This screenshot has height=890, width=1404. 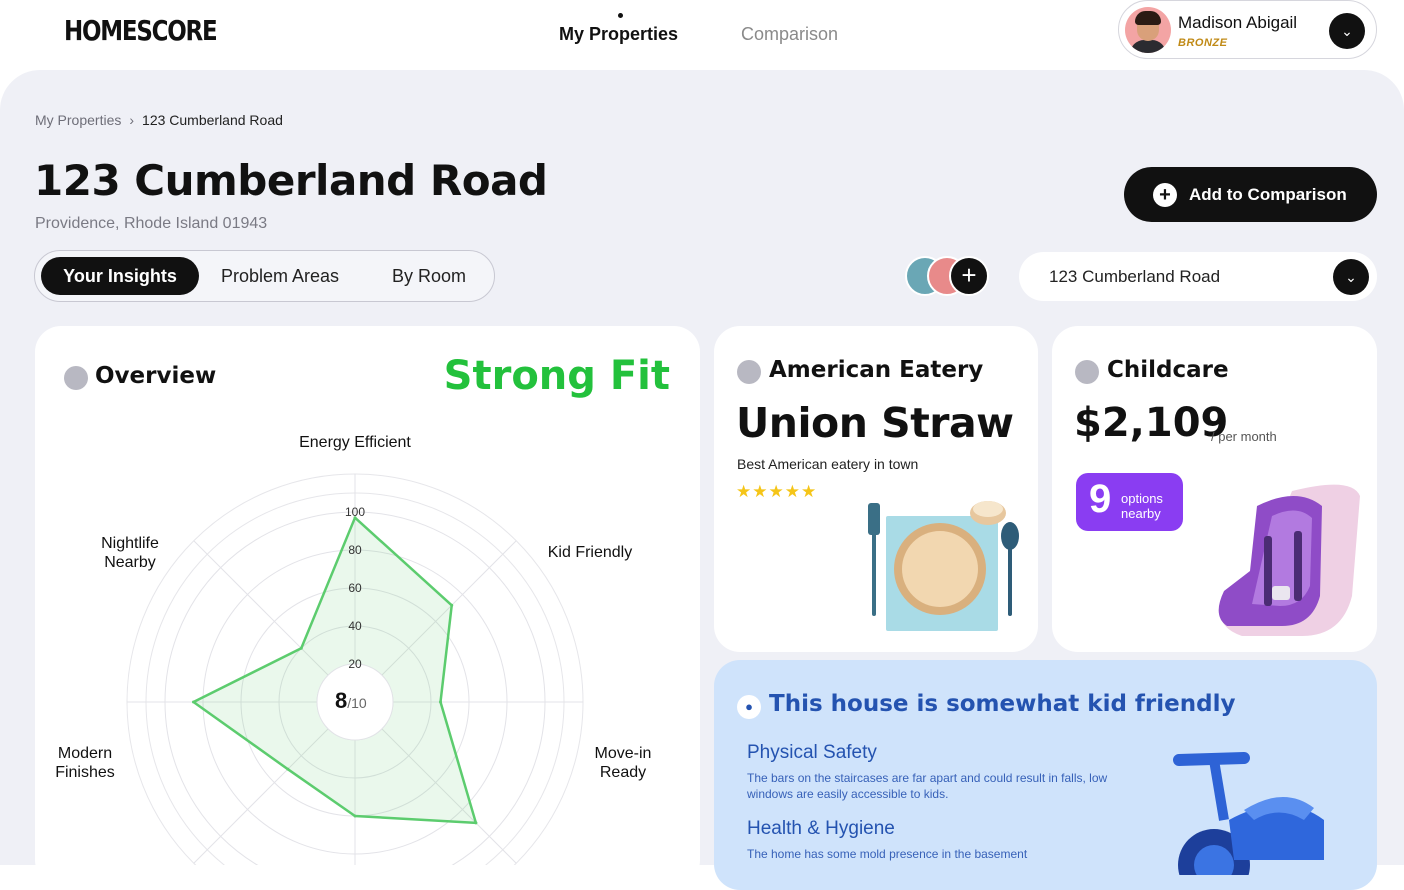 What do you see at coordinates (812, 752) in the screenshot?
I see `section-heading: Physical Safety` at bounding box center [812, 752].